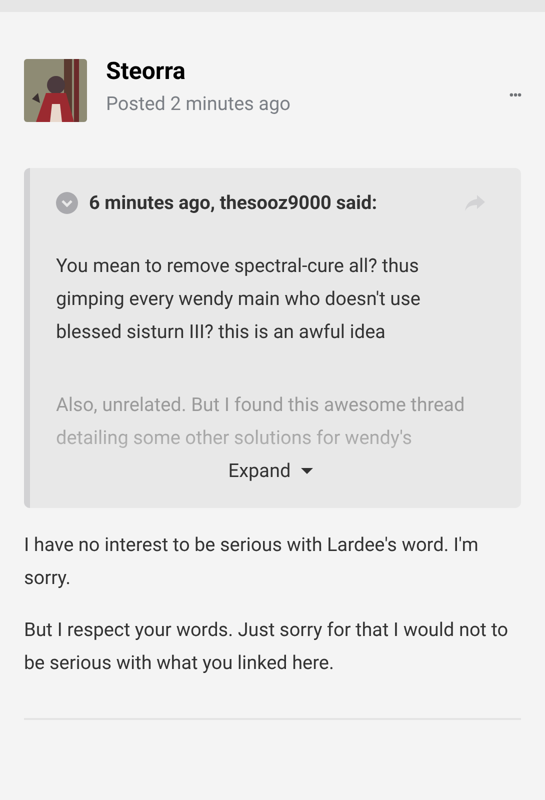 The height and width of the screenshot is (800, 545). Describe the element at coordinates (239, 299) in the screenshot. I see `quote-text: You mean to remove spectral-cure all? thus gimping every wendy main who doesn't use blessed sisturn III? this is an awful idea` at that location.